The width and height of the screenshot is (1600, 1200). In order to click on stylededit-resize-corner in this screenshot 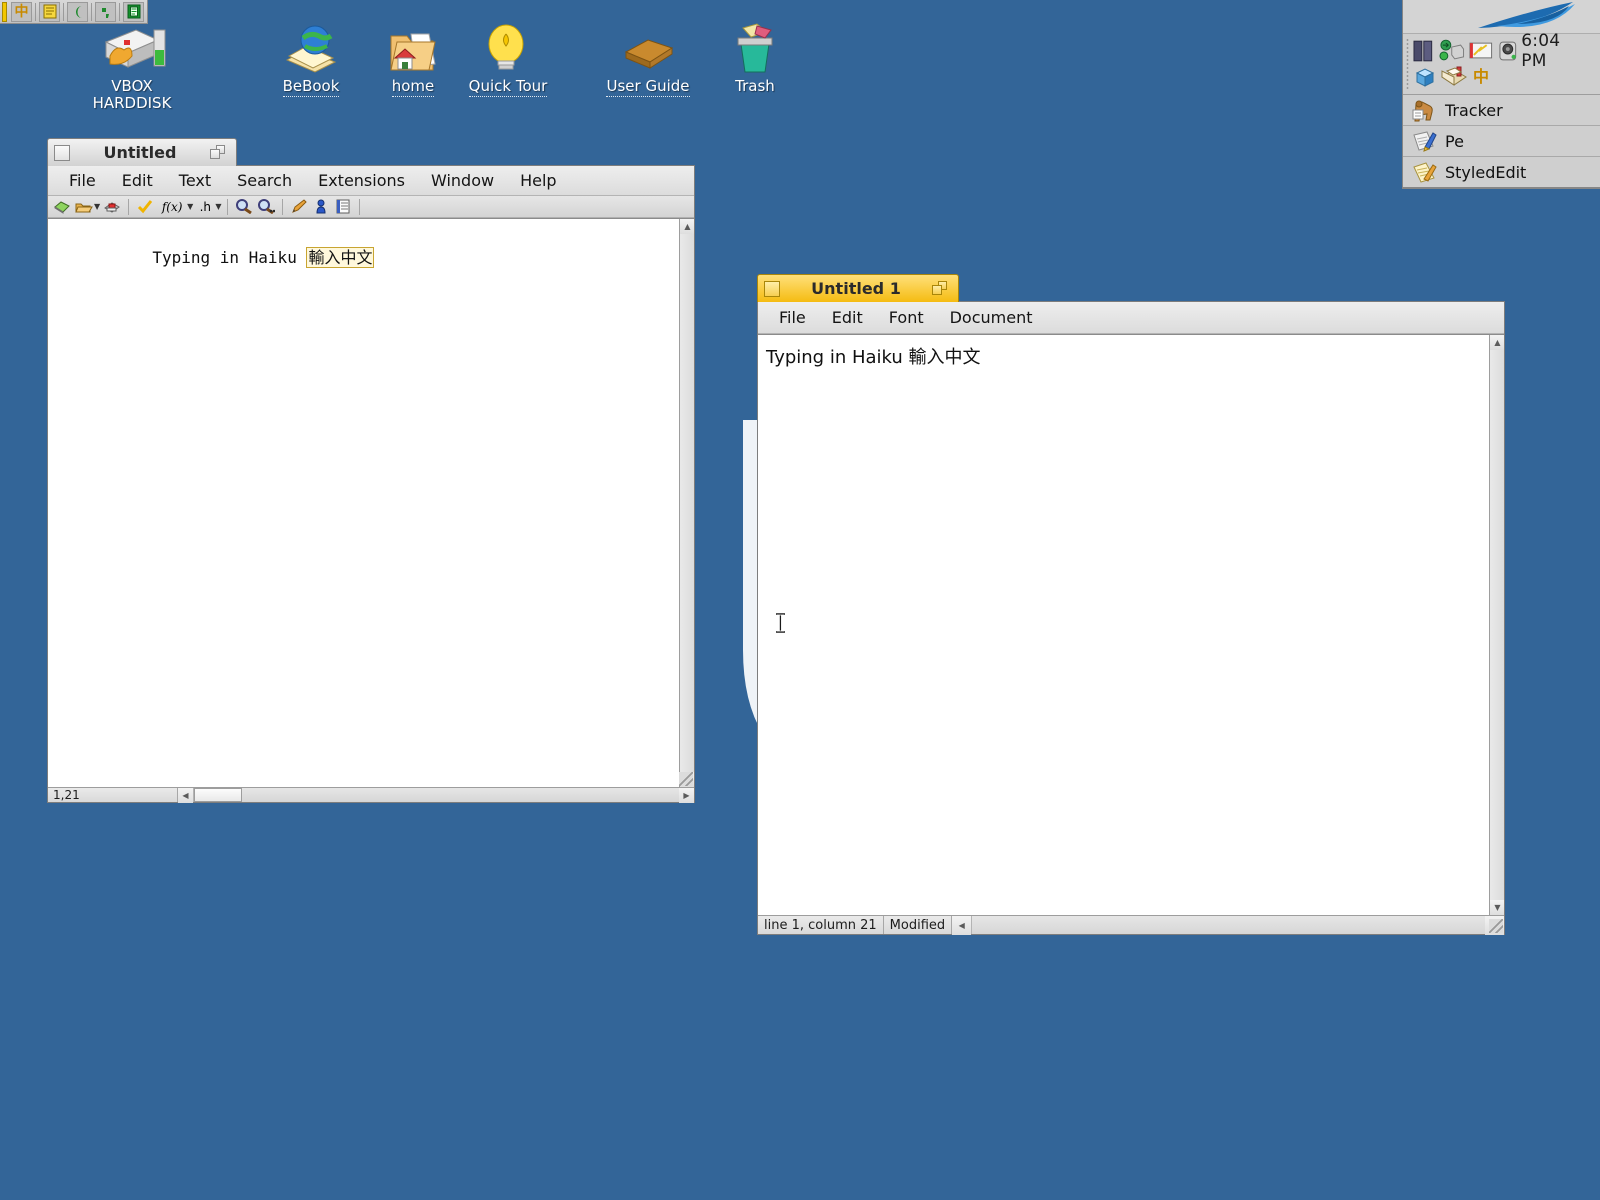, I will do `click(1496, 926)`.